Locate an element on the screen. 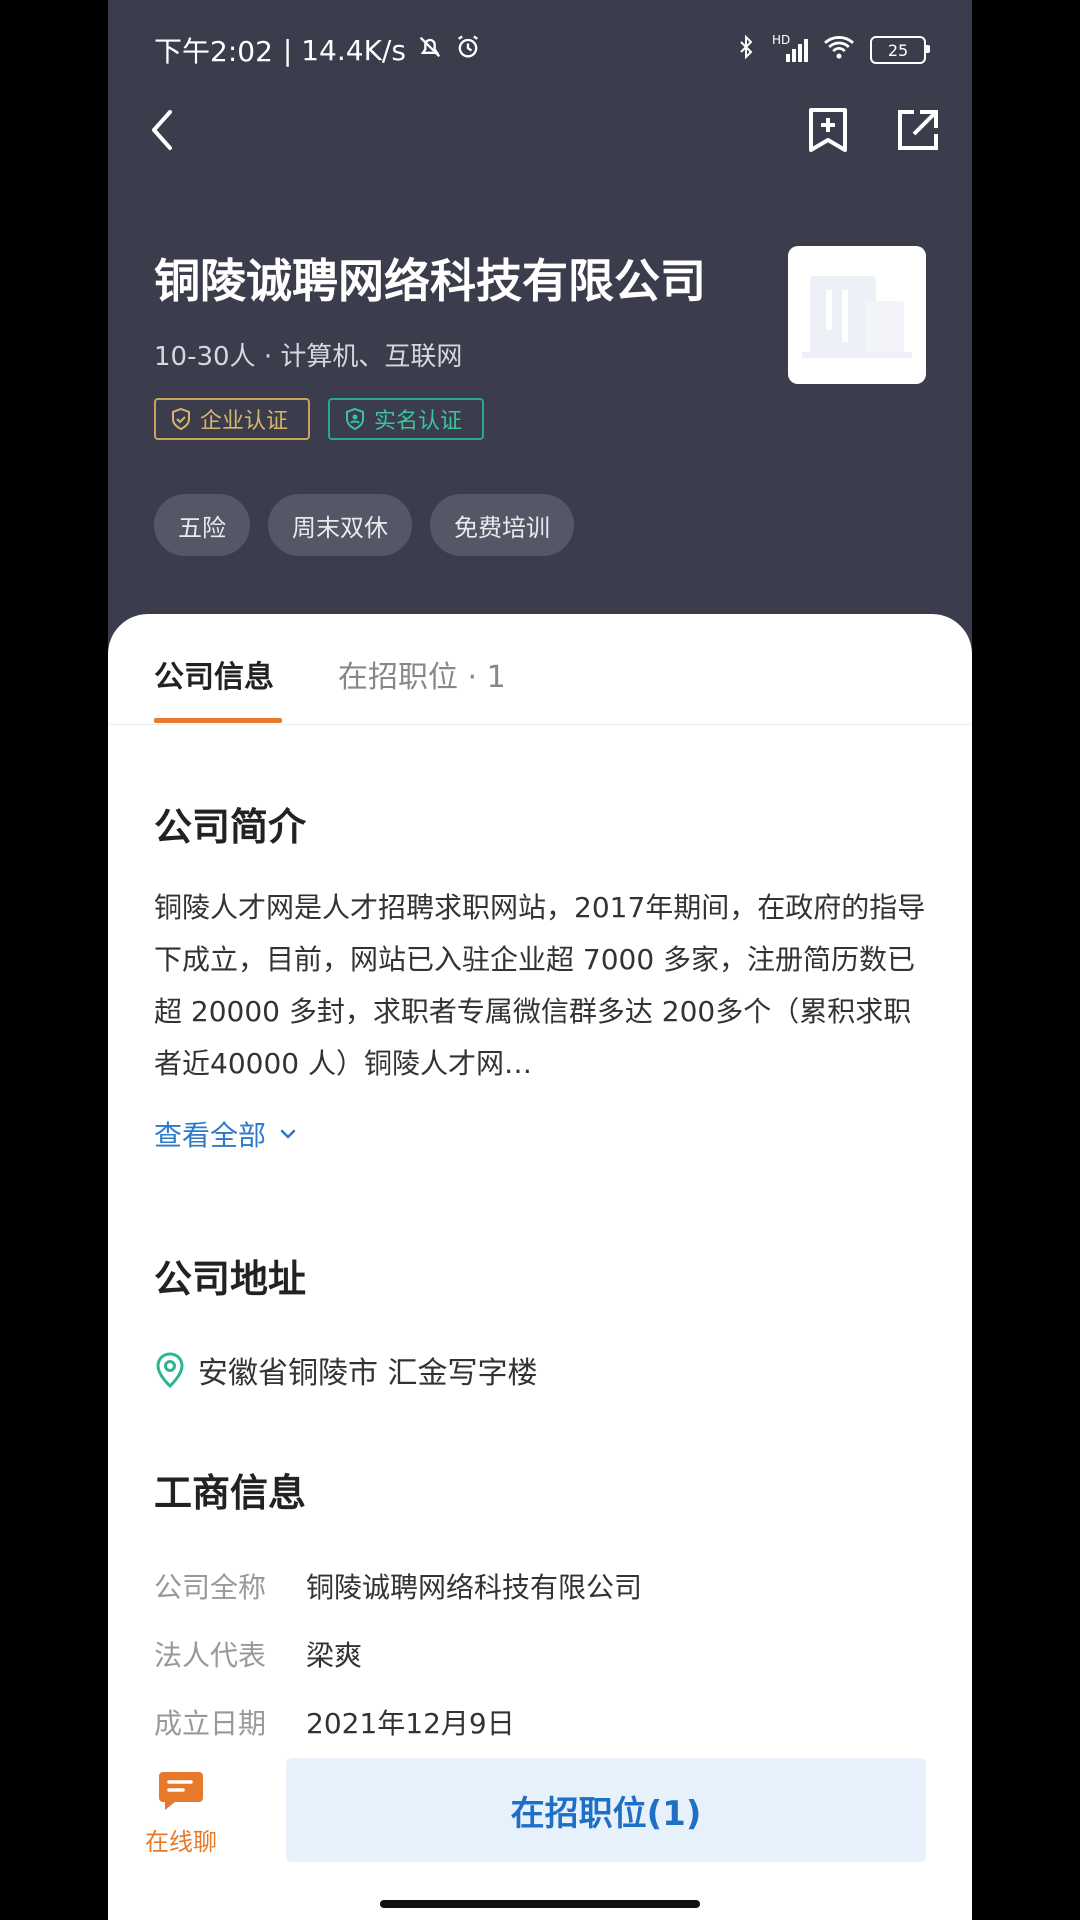 This screenshot has height=1920, width=1080. view-all-button: 查看全部 is located at coordinates (226, 1134).